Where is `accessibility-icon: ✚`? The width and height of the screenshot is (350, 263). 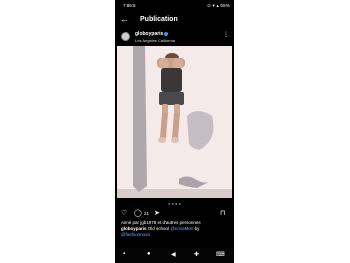
accessibility-icon: ✚ is located at coordinates (196, 254).